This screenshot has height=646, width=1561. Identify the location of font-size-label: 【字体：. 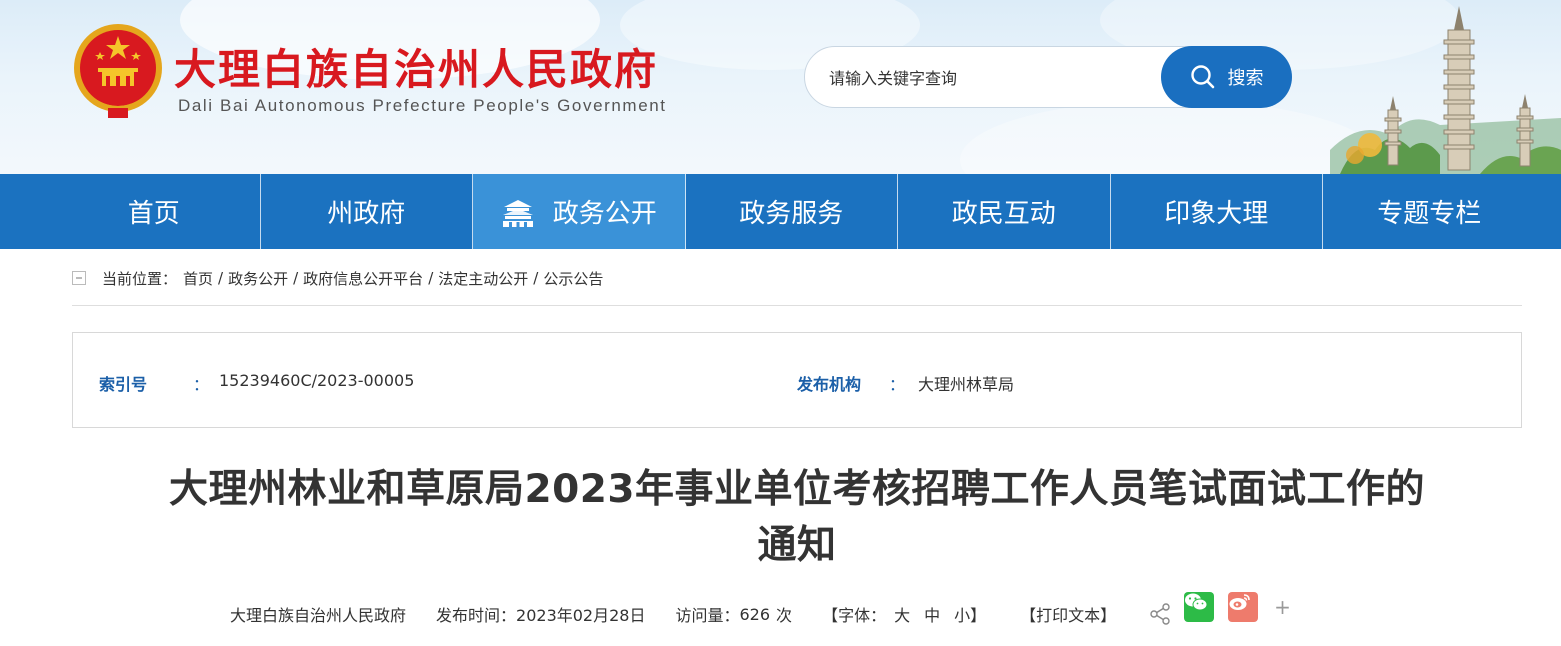
(854, 615).